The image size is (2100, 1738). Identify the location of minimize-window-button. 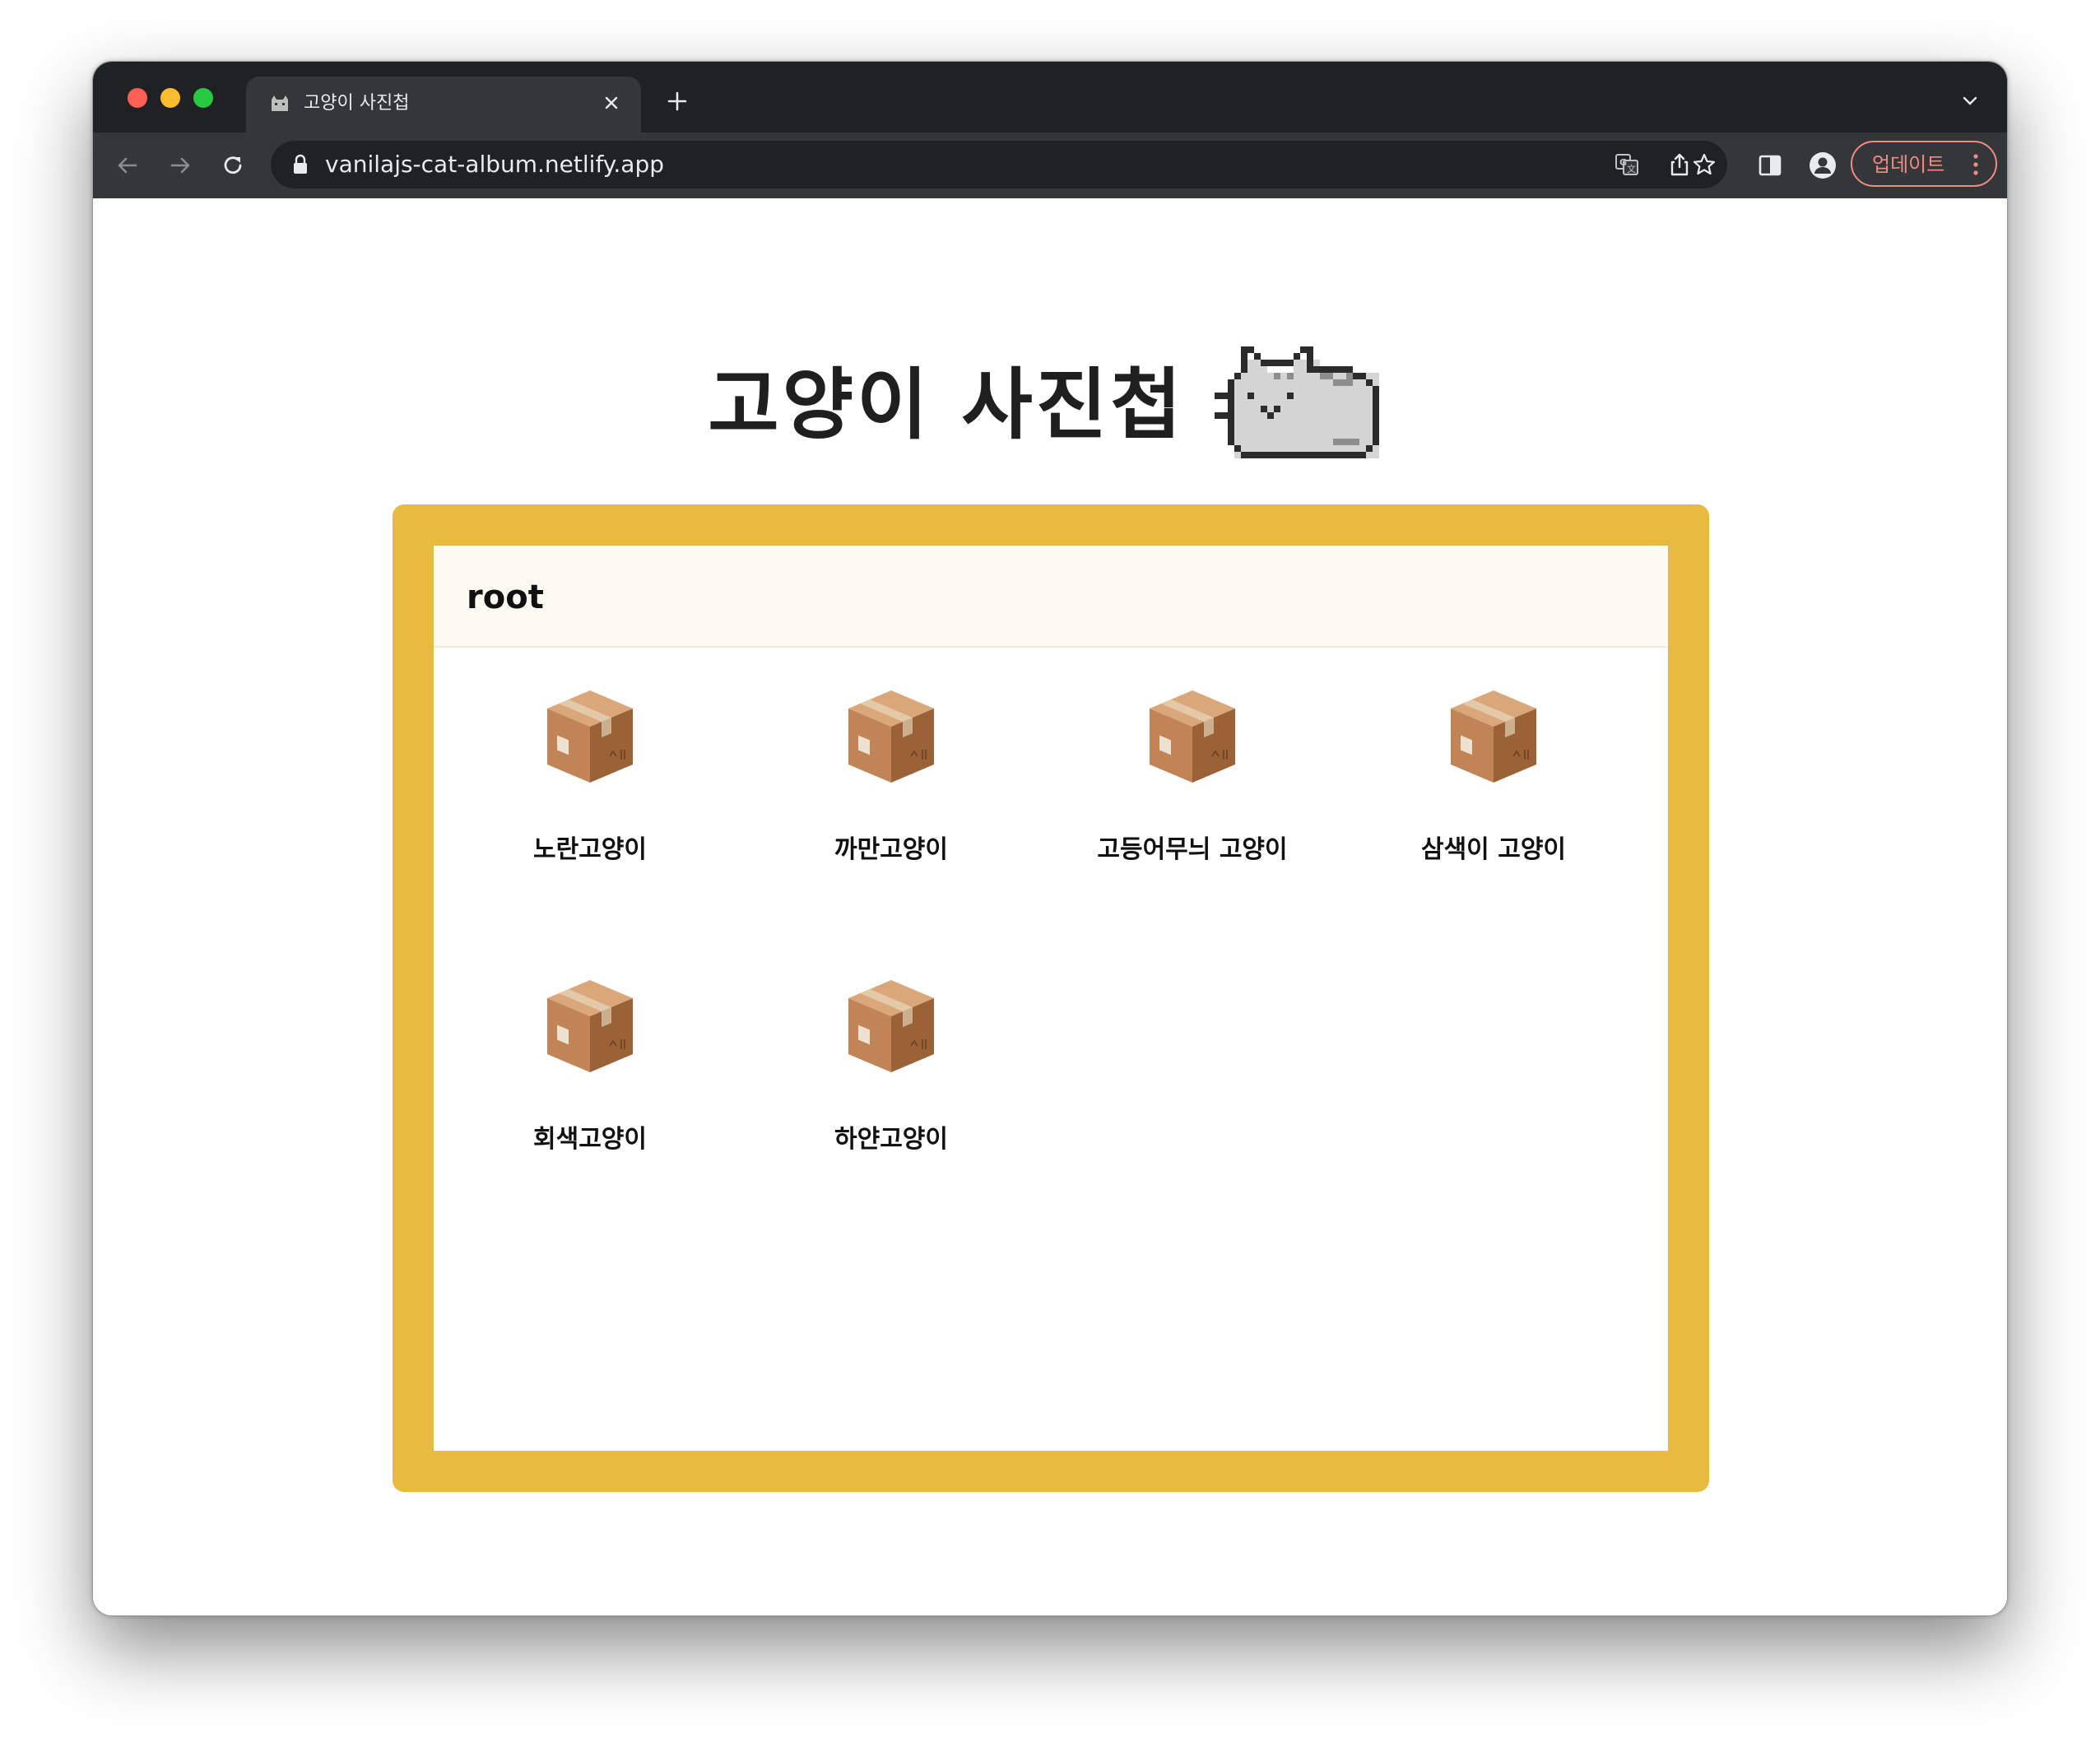
(170, 98).